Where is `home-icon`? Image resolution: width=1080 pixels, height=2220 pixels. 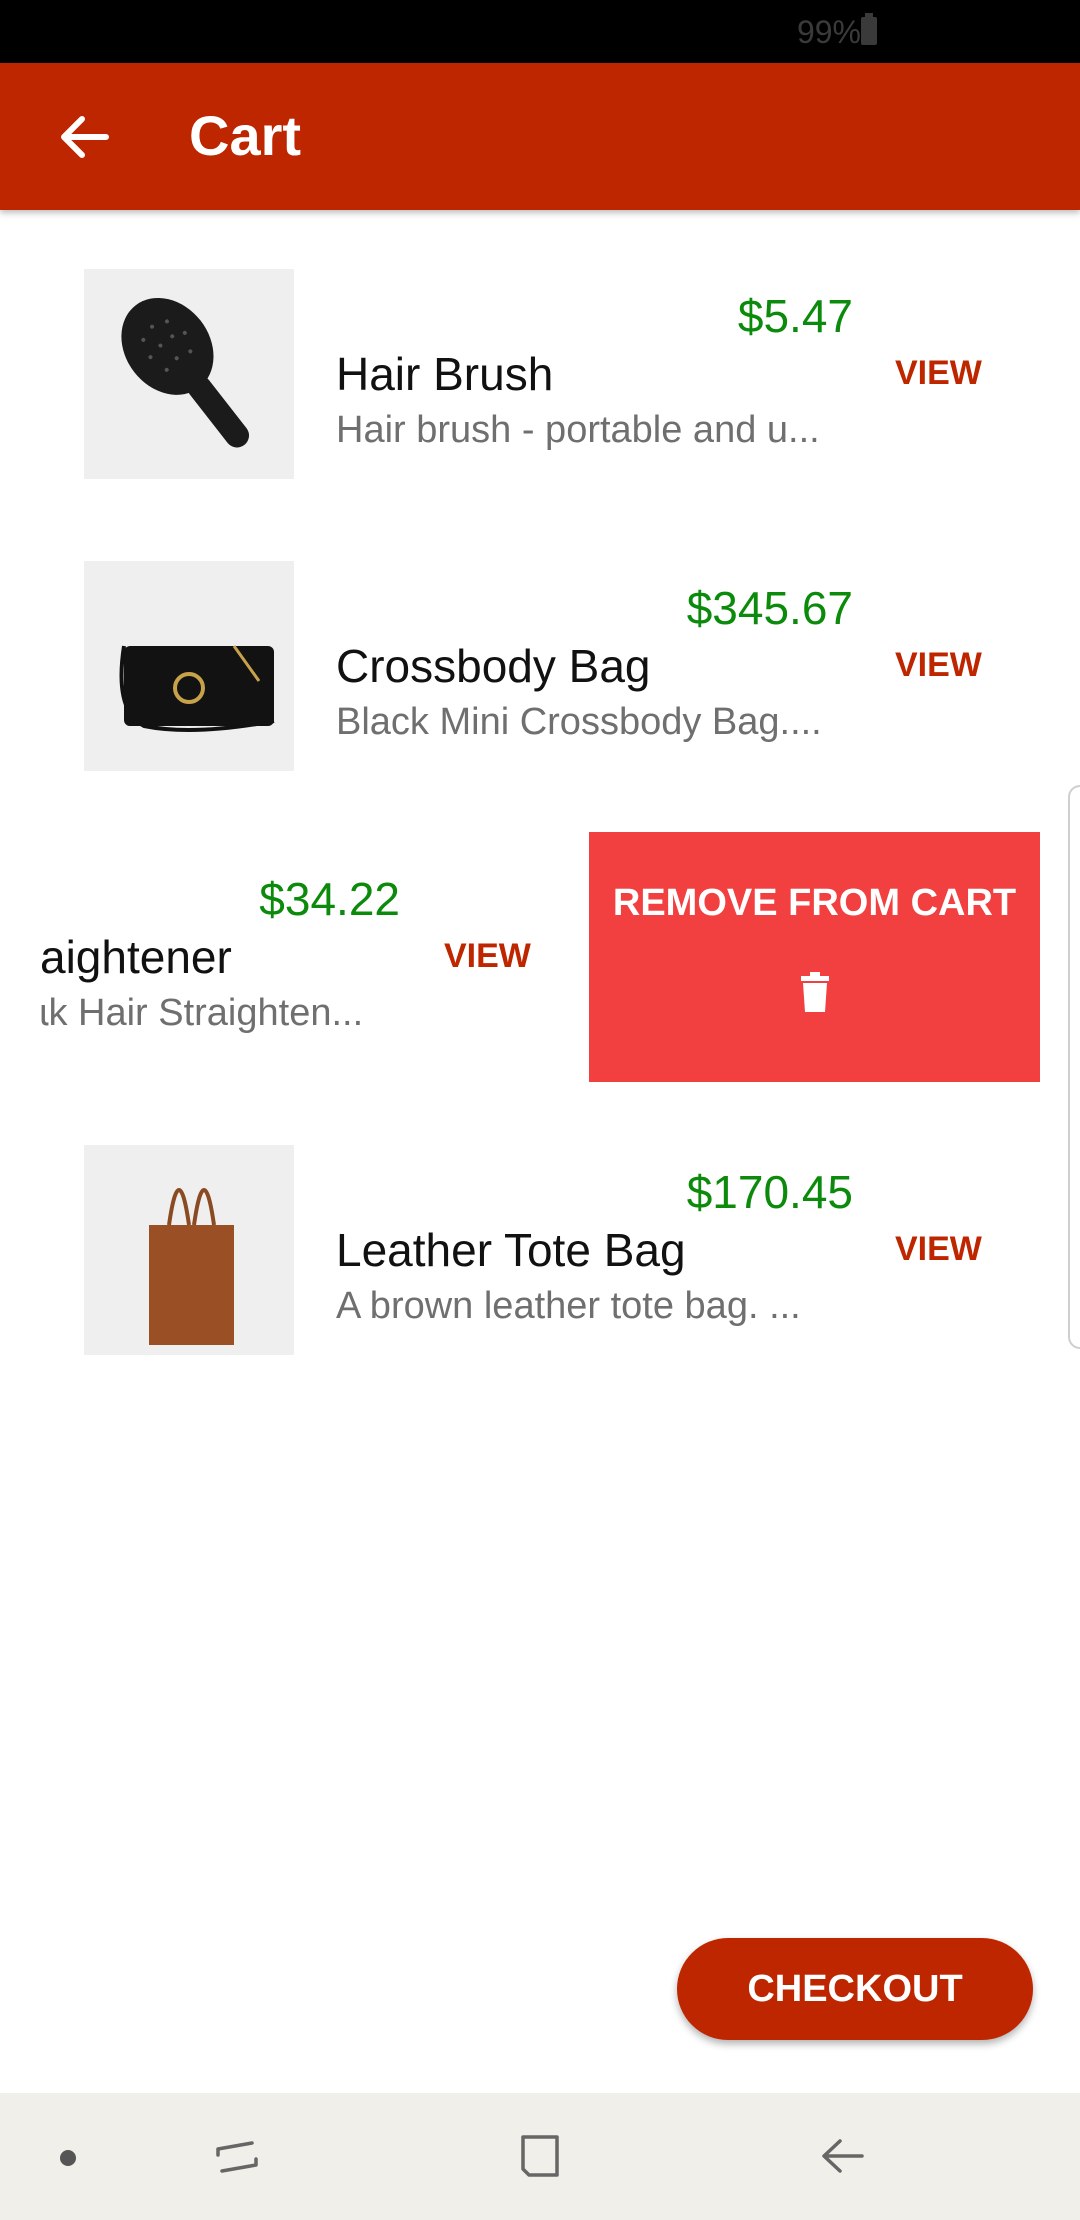 home-icon is located at coordinates (540, 2156).